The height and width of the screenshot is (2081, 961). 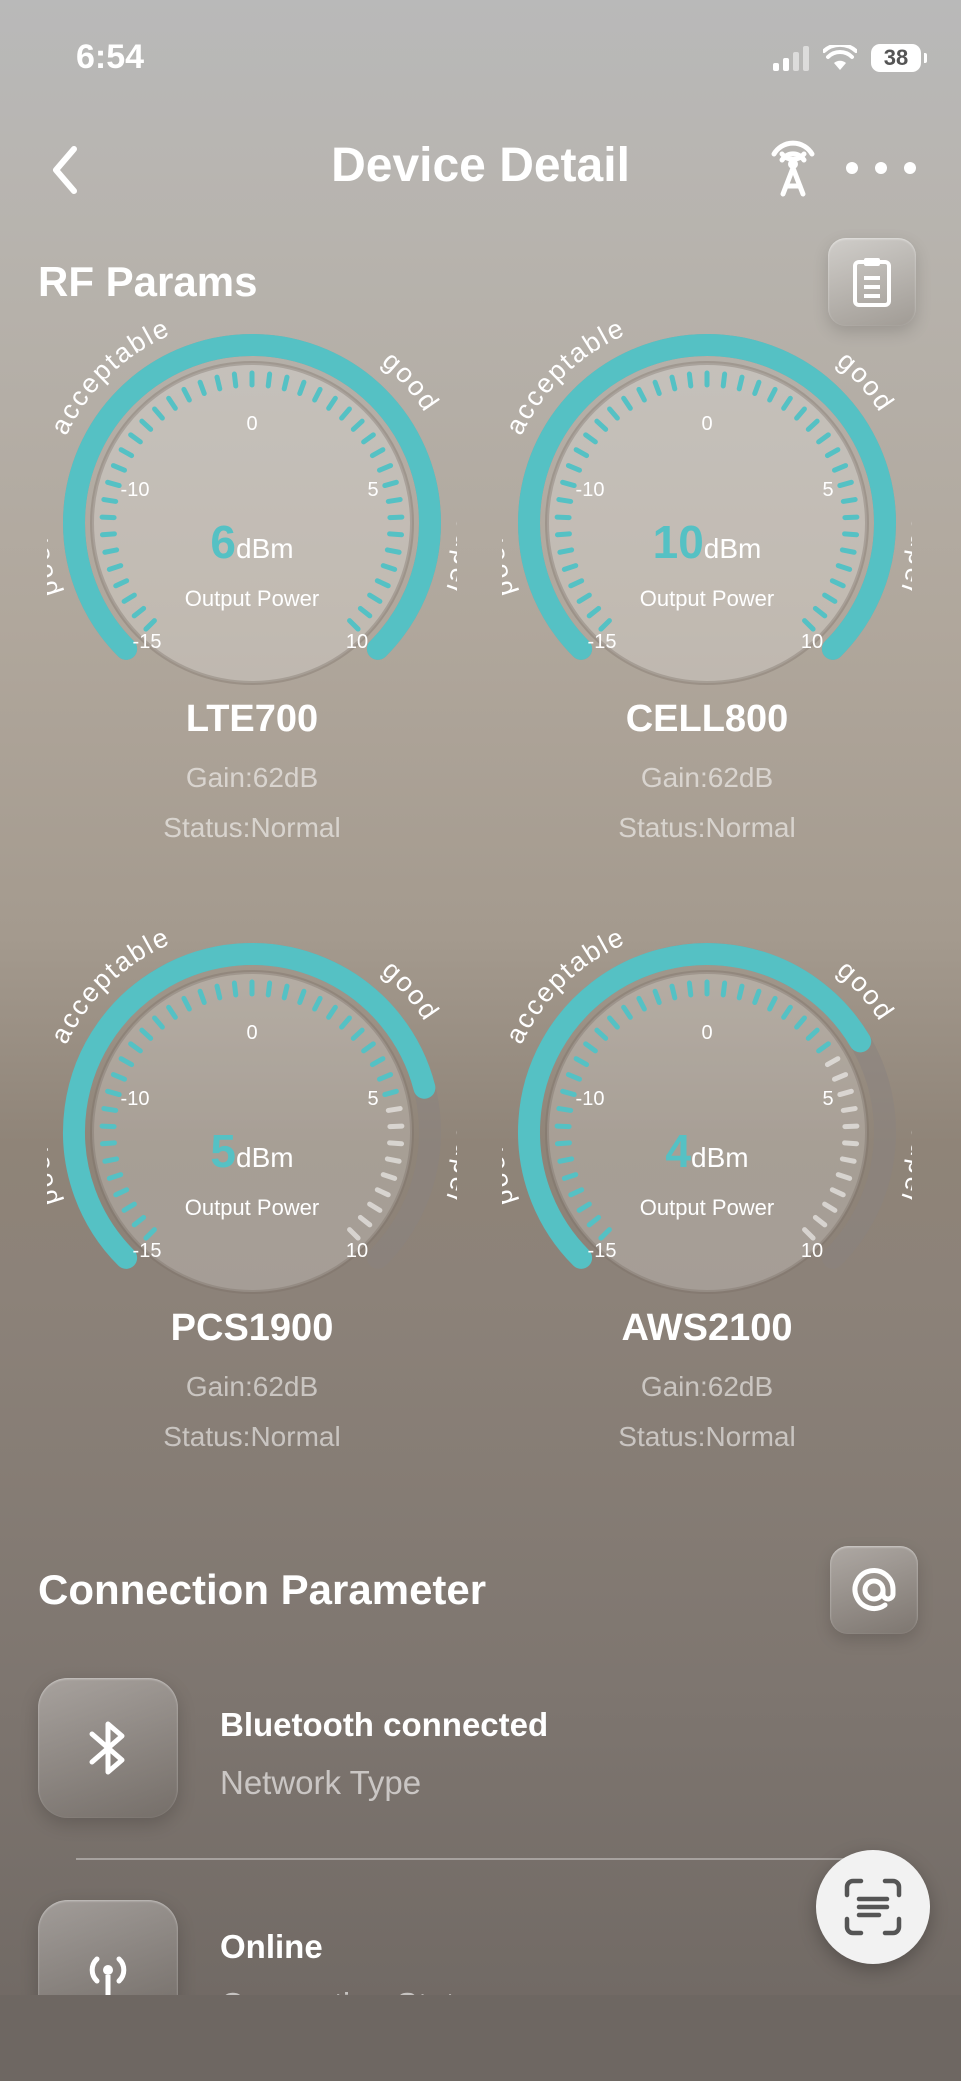 I want to click on scan-document-icon, so click(x=873, y=1907).